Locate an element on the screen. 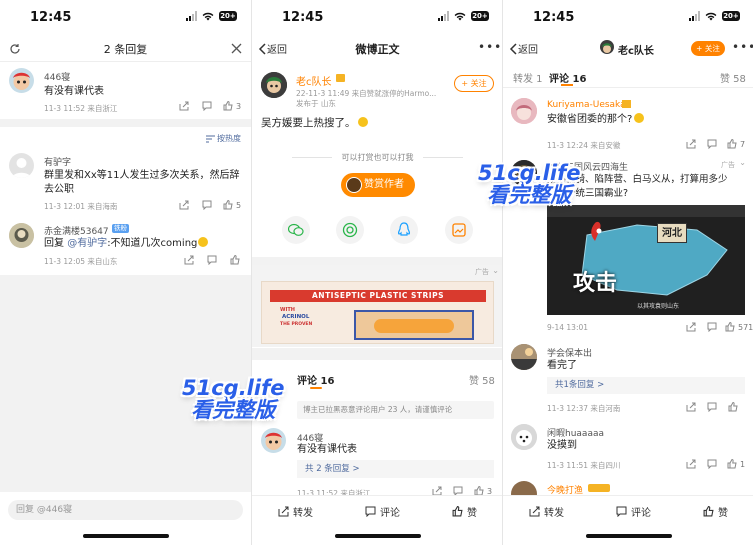 This screenshot has width=753, height=545. like-button: 3 is located at coordinates (232, 106).